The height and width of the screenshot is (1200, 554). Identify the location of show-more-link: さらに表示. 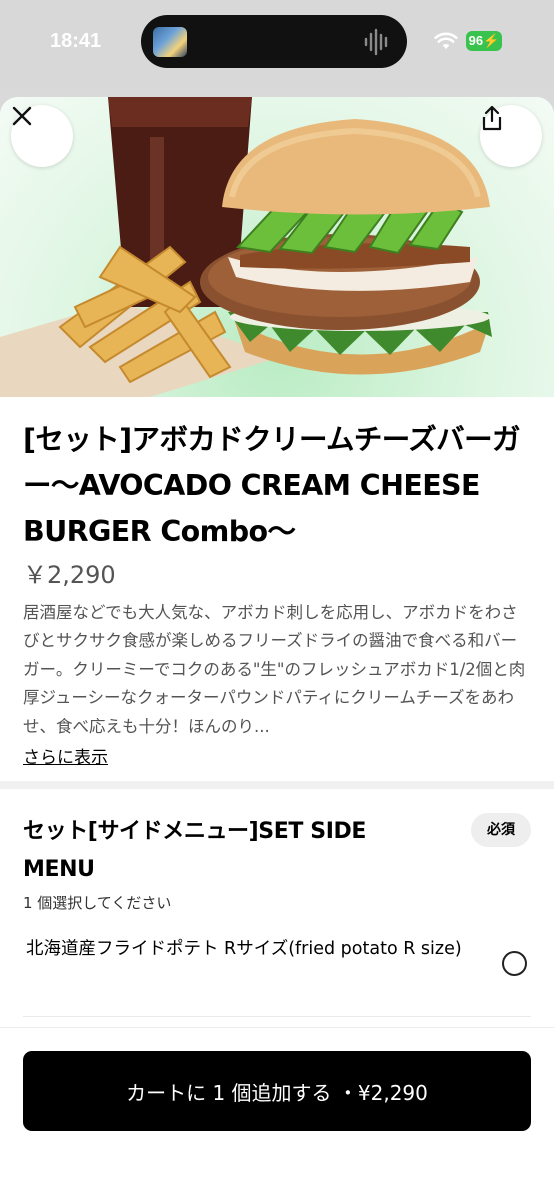
(65, 755).